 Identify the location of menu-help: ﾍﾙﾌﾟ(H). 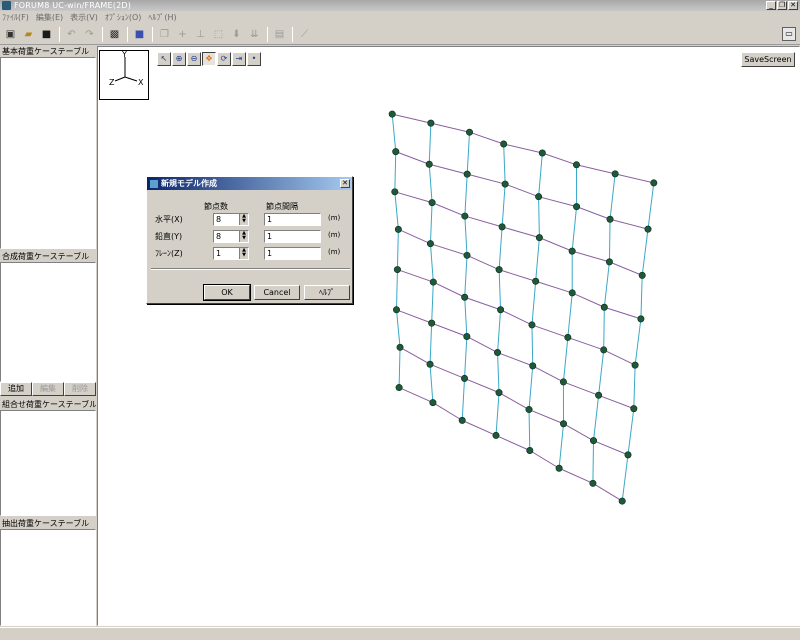
(162, 17).